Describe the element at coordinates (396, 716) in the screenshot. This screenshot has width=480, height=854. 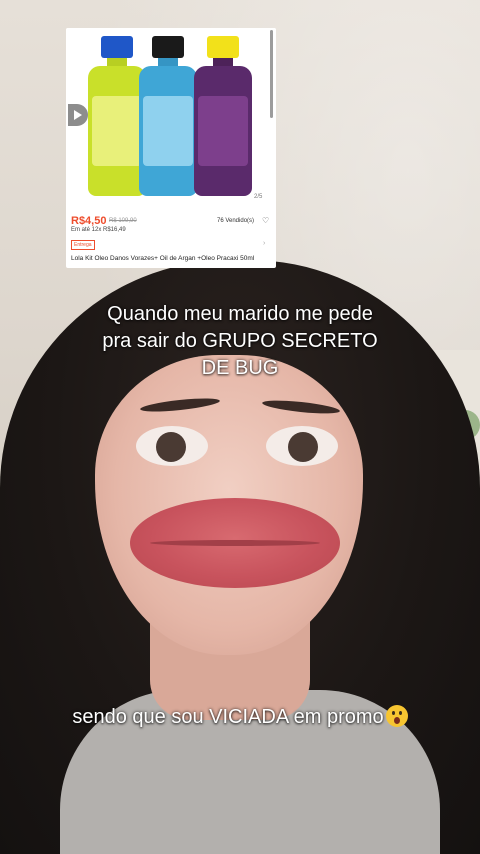
I see `surprised-face-icon` at that location.